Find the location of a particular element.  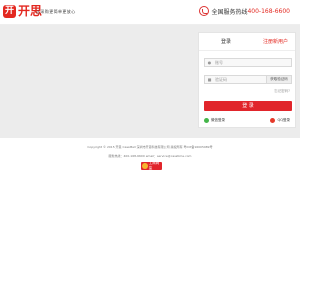

qq-login: QQ登录 is located at coordinates (280, 120).